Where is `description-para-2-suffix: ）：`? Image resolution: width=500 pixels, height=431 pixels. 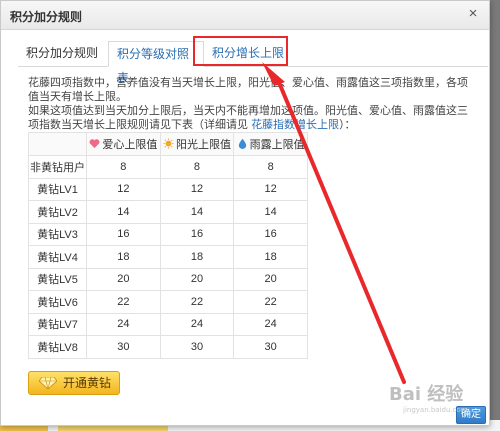
description-para-2-suffix: ）： is located at coordinates (347, 125).